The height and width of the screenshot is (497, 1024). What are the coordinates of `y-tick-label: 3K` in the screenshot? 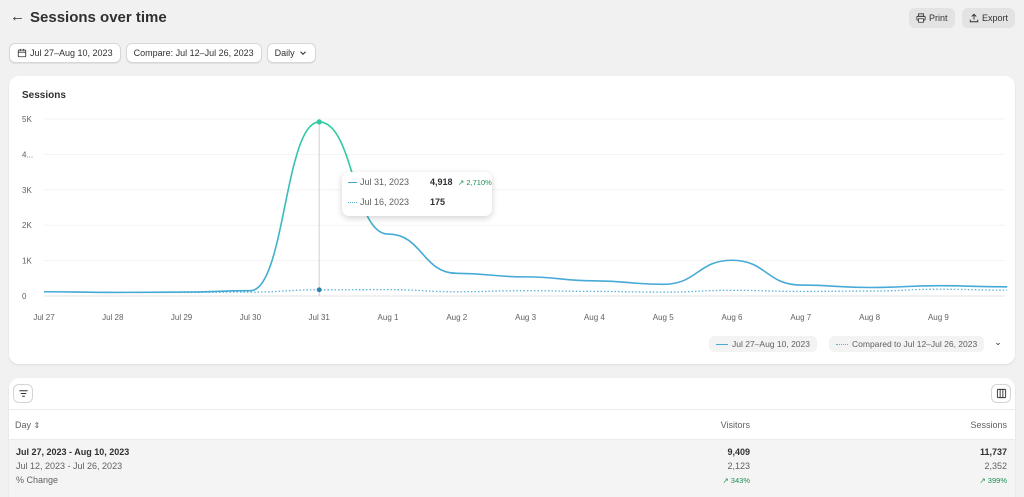 It's located at (27, 190).